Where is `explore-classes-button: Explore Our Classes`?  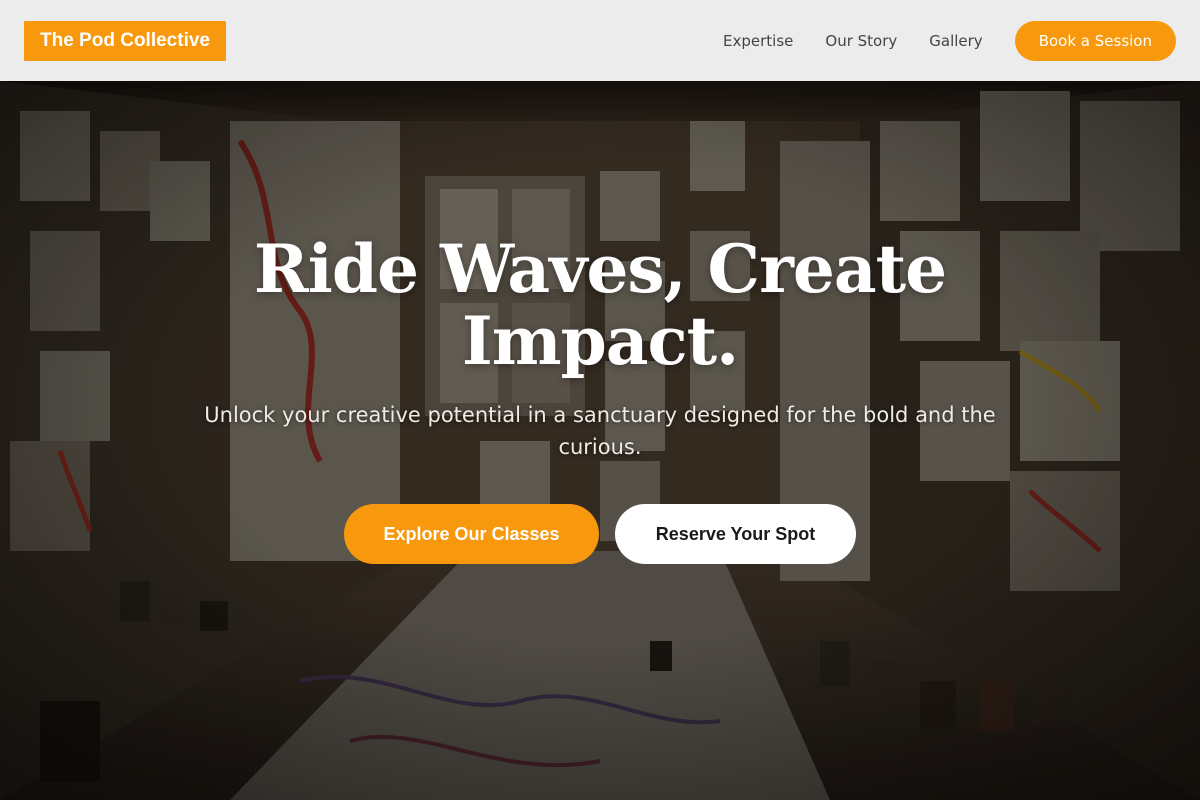 explore-classes-button: Explore Our Classes is located at coordinates (471, 534).